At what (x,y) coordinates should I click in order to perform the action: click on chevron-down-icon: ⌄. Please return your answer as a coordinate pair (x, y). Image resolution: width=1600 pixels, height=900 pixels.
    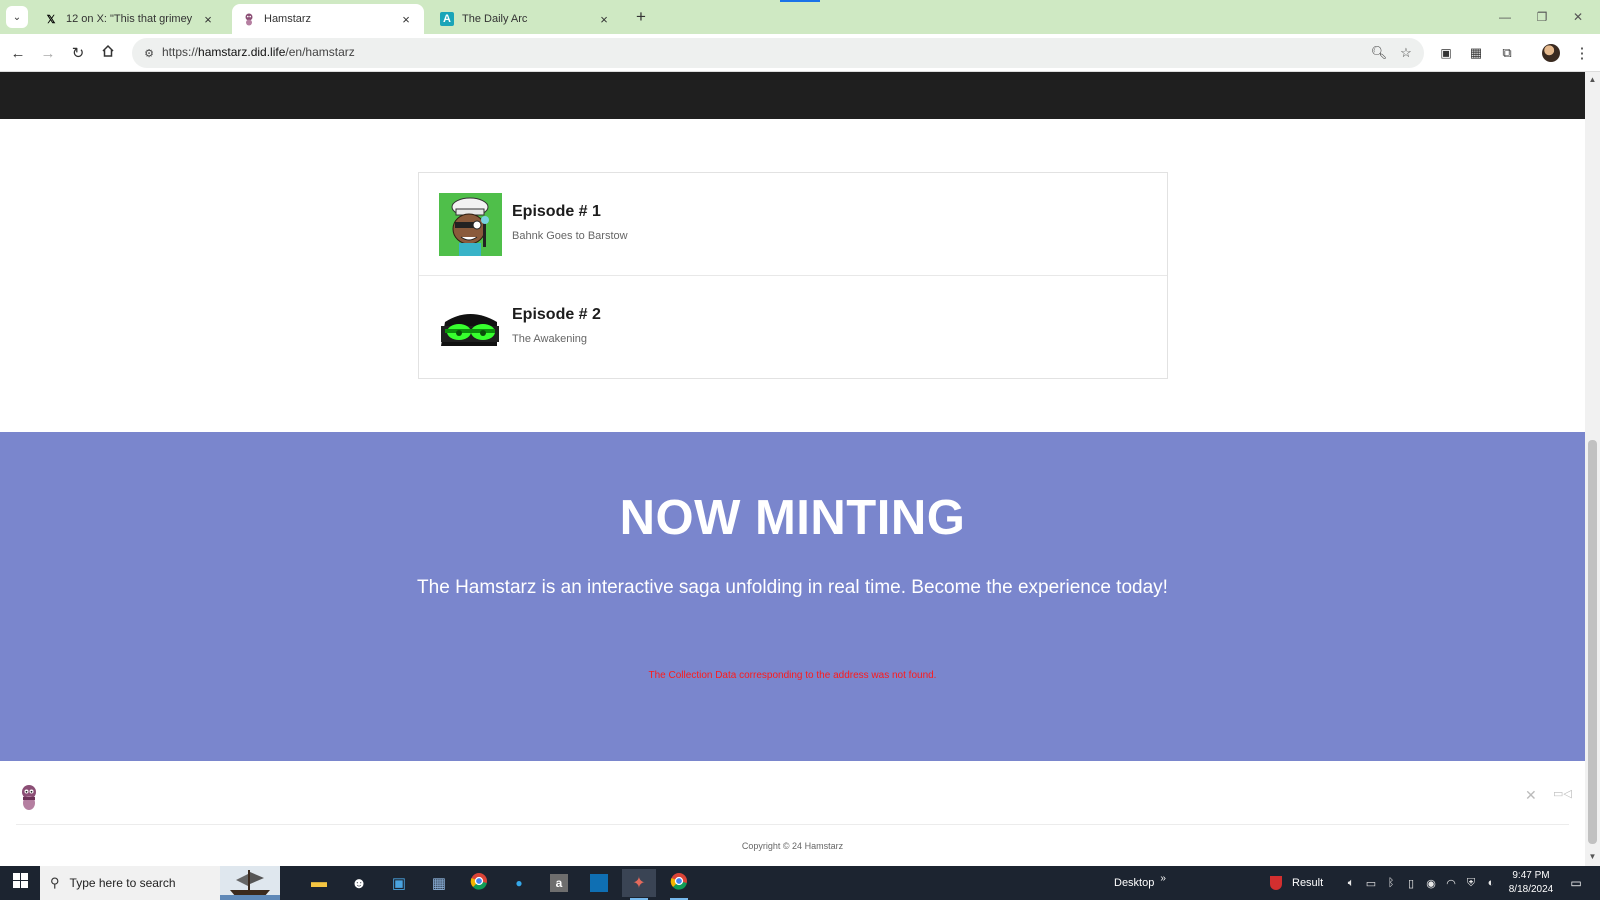
    Looking at the image, I should click on (17, 17).